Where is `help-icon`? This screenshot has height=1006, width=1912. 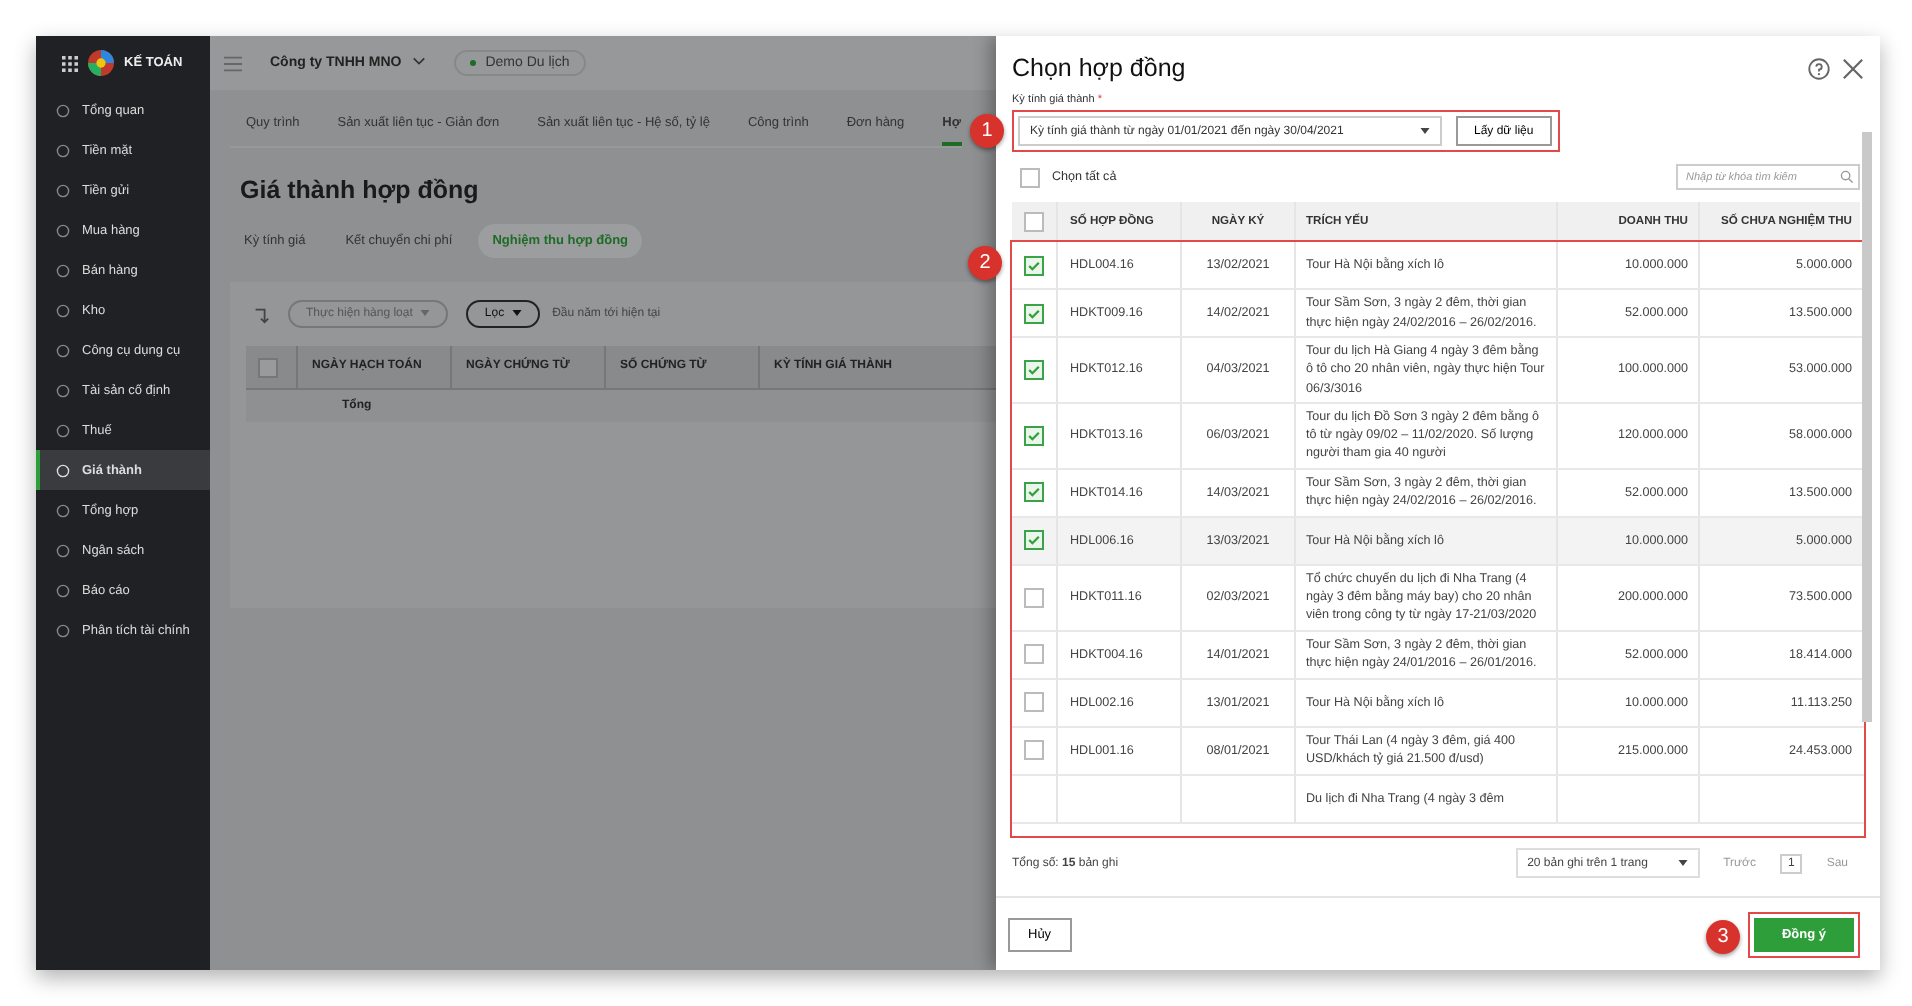
help-icon is located at coordinates (1819, 68).